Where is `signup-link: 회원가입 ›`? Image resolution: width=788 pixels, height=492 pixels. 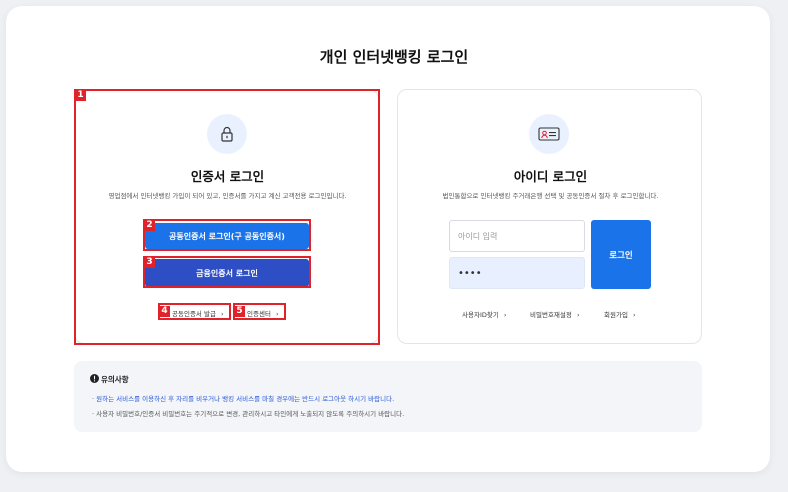
signup-link: 회원가입 › is located at coordinates (620, 314).